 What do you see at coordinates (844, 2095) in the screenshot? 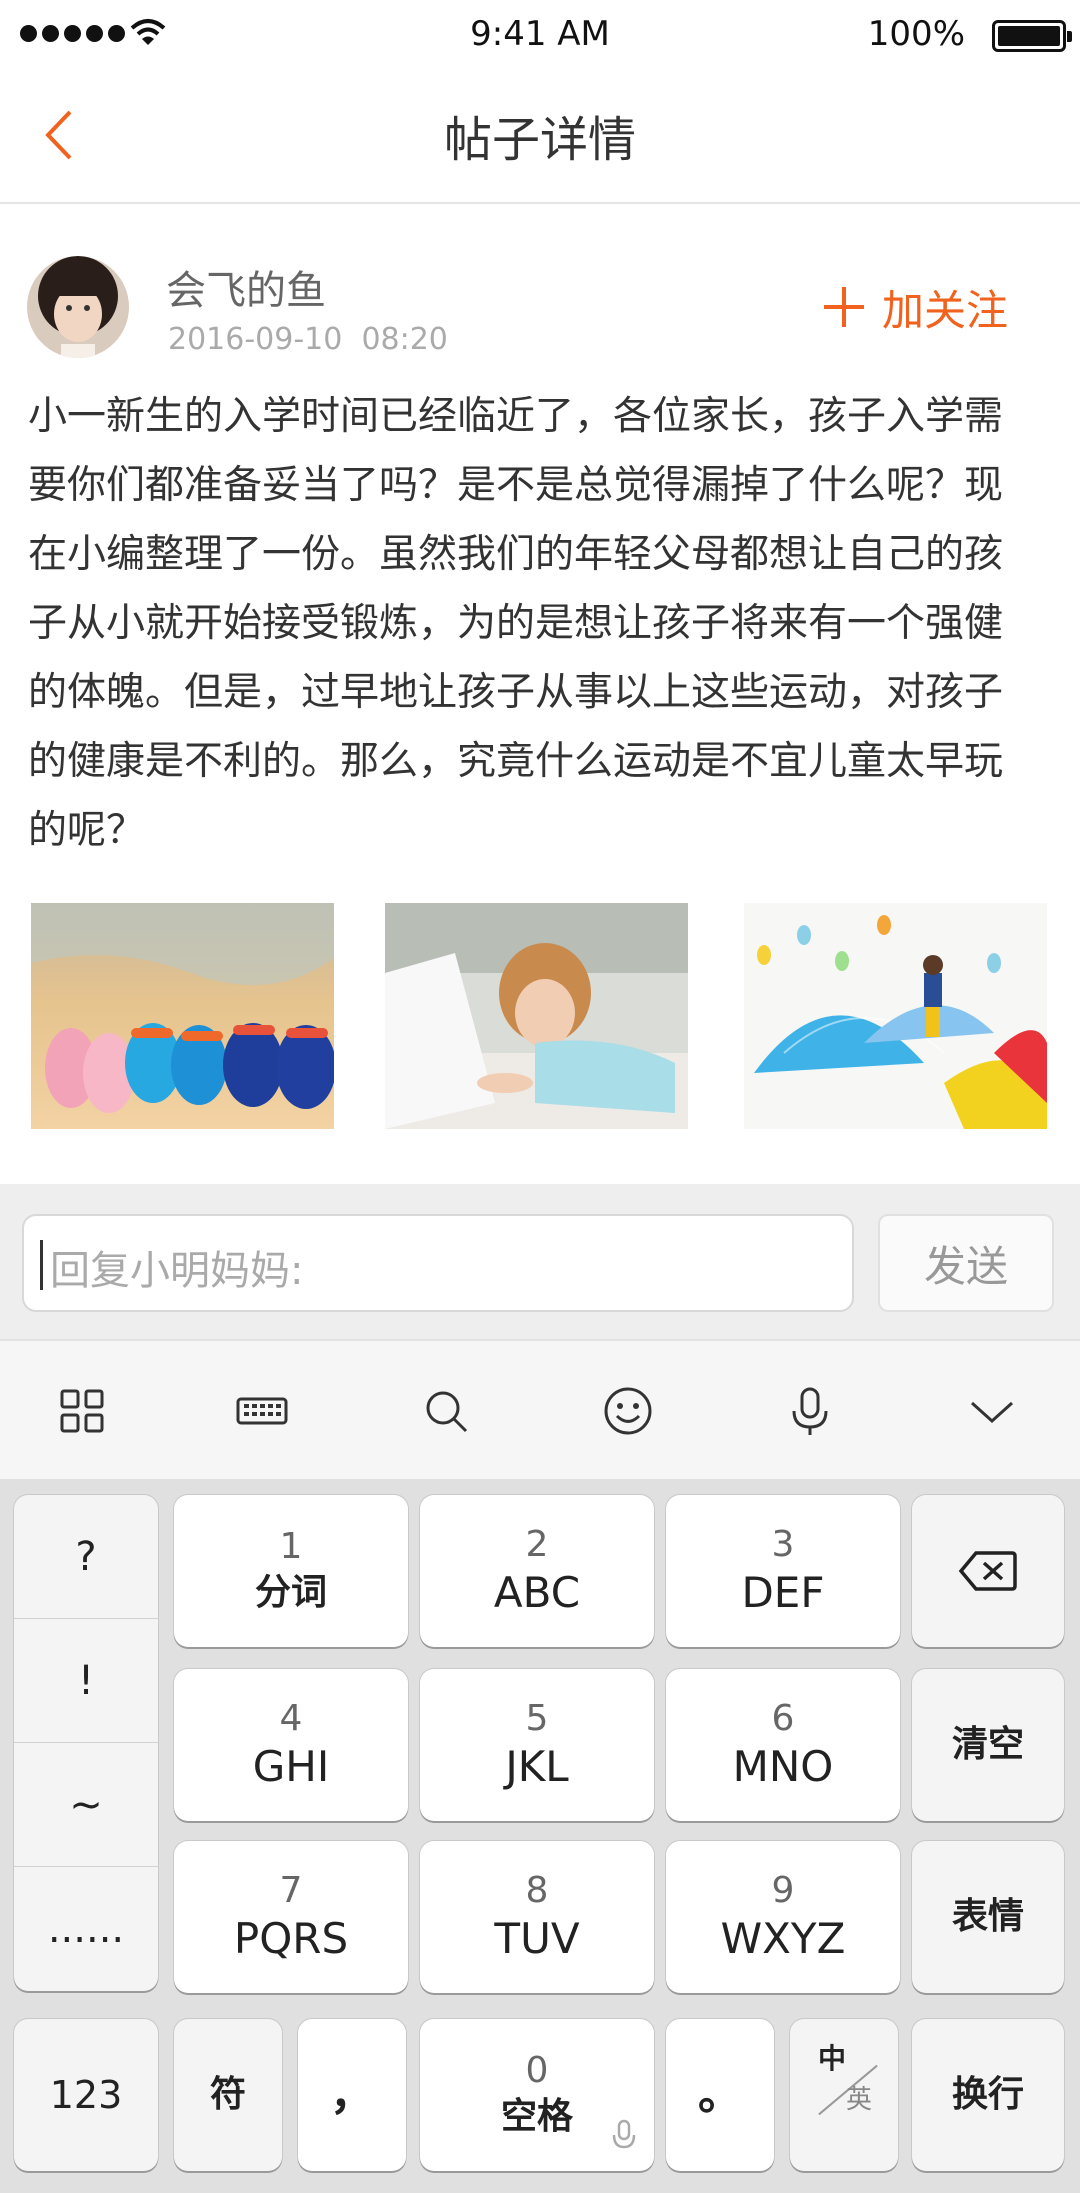
I see `language-toggle-key: 中 英` at bounding box center [844, 2095].